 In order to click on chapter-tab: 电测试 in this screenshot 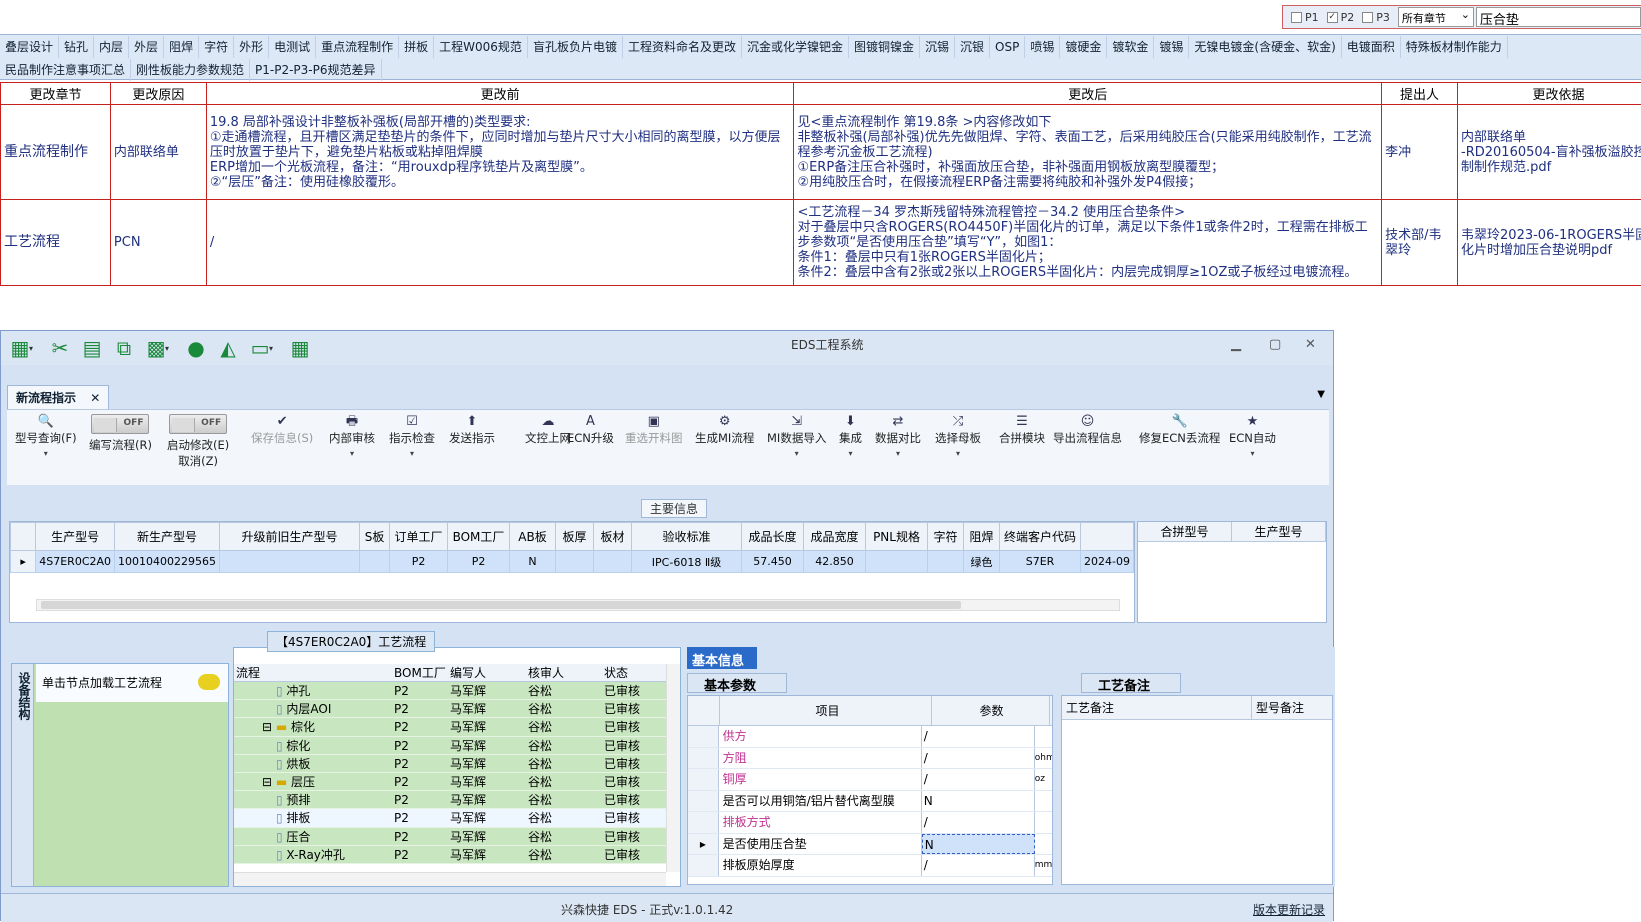, I will do `click(292, 47)`.